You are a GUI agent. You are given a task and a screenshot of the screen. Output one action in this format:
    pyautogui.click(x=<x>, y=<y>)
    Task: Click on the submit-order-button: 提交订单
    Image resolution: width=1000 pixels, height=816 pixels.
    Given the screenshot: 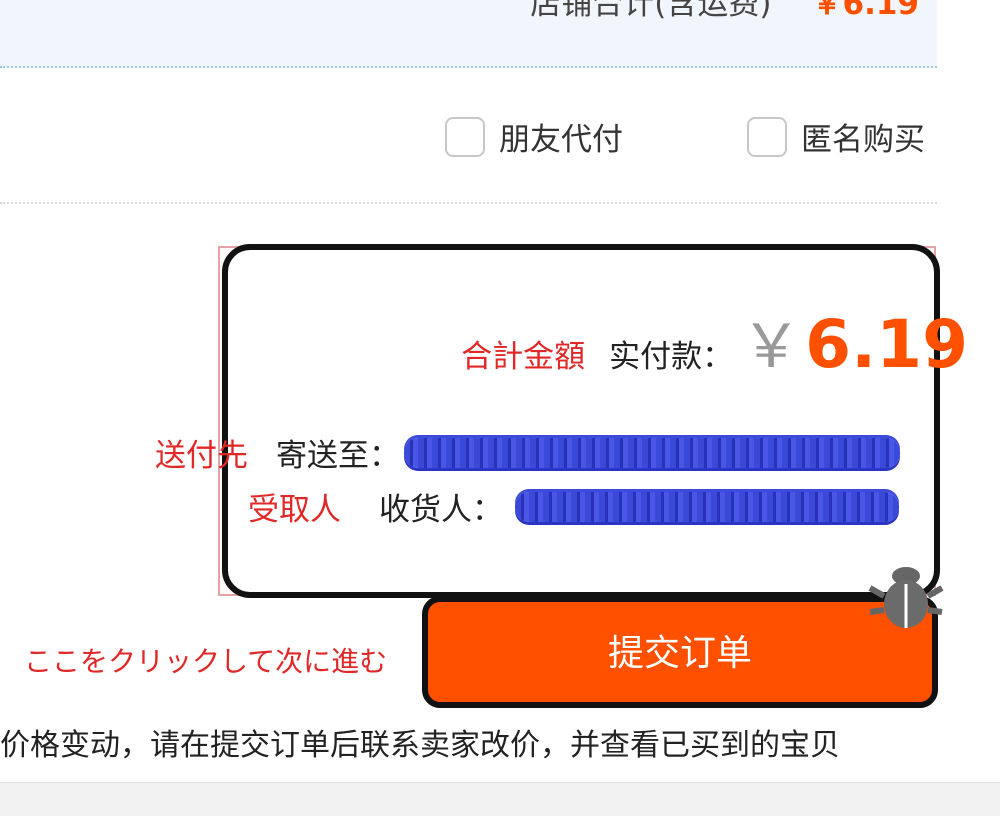 What is the action you would take?
    pyautogui.click(x=680, y=652)
    